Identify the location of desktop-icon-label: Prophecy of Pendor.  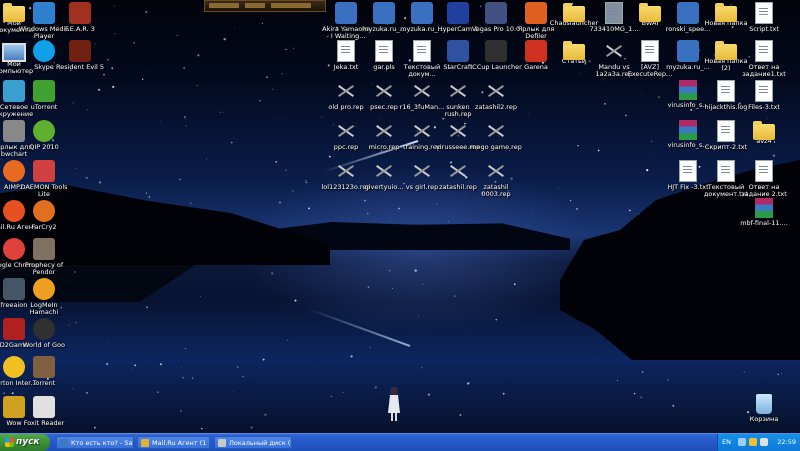
(44, 268).